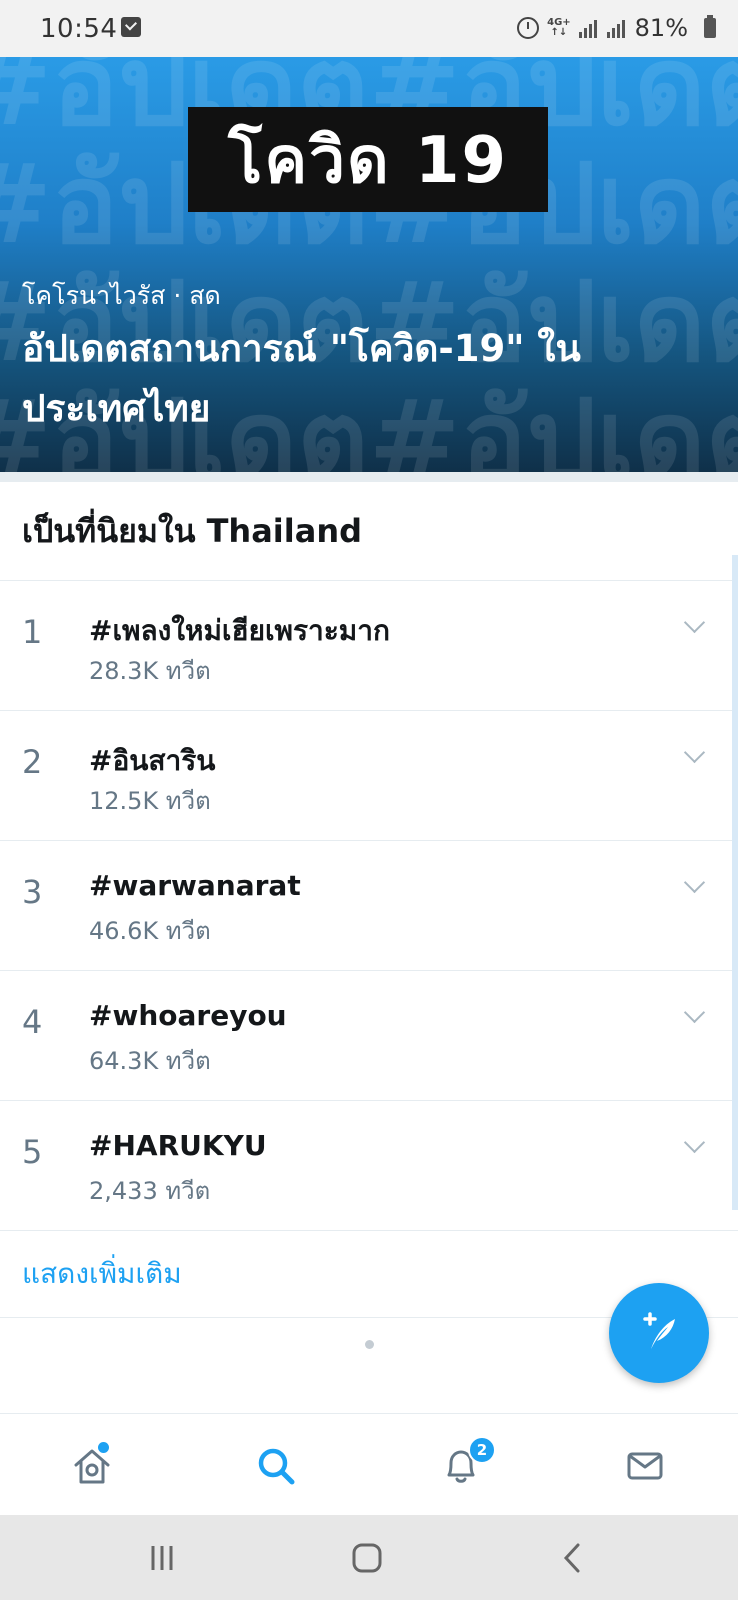 Image resolution: width=738 pixels, height=1600 pixels. What do you see at coordinates (150, 801) in the screenshot?
I see `trend-tweet-count: 12.5K ทวีต` at bounding box center [150, 801].